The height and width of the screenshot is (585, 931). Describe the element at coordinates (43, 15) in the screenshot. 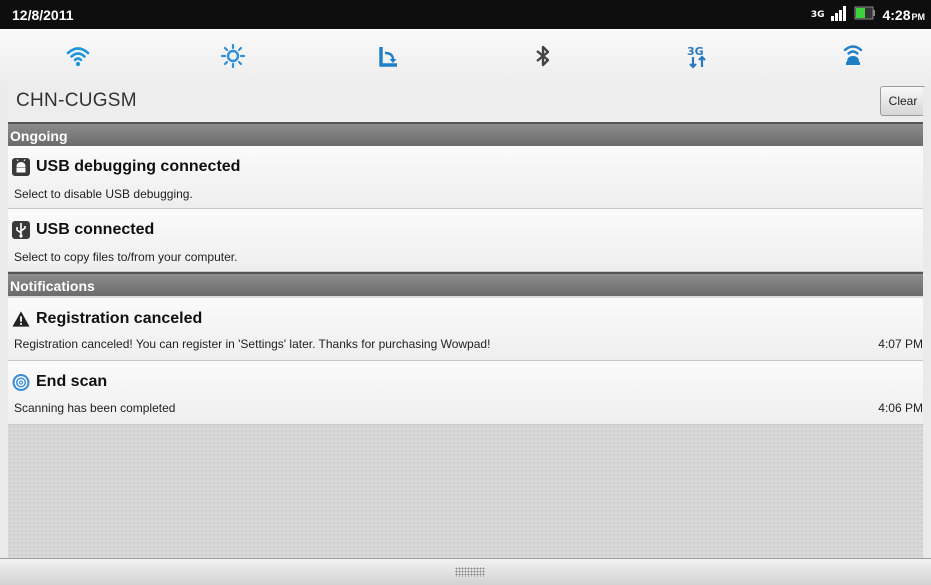

I see `status-date: 12/8/2011` at that location.